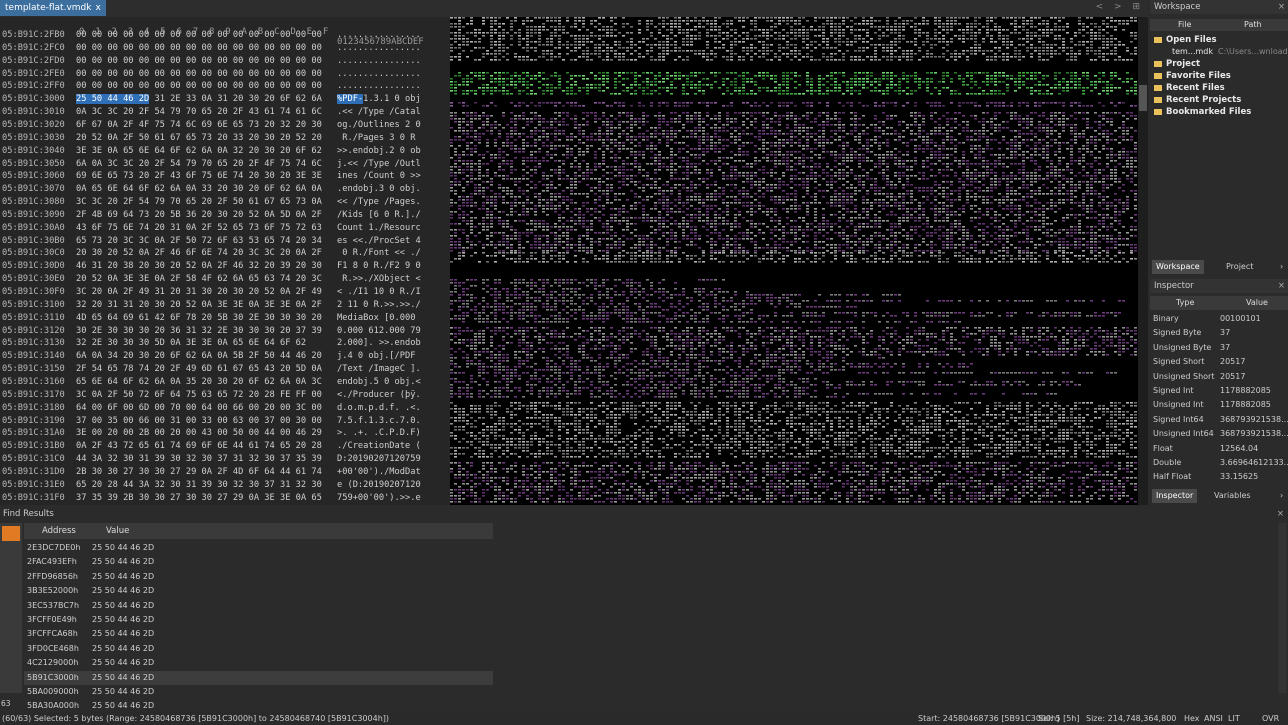  Describe the element at coordinates (379, 331) in the screenshot. I see `row-ascii: 0.000 612.000 79` at that location.